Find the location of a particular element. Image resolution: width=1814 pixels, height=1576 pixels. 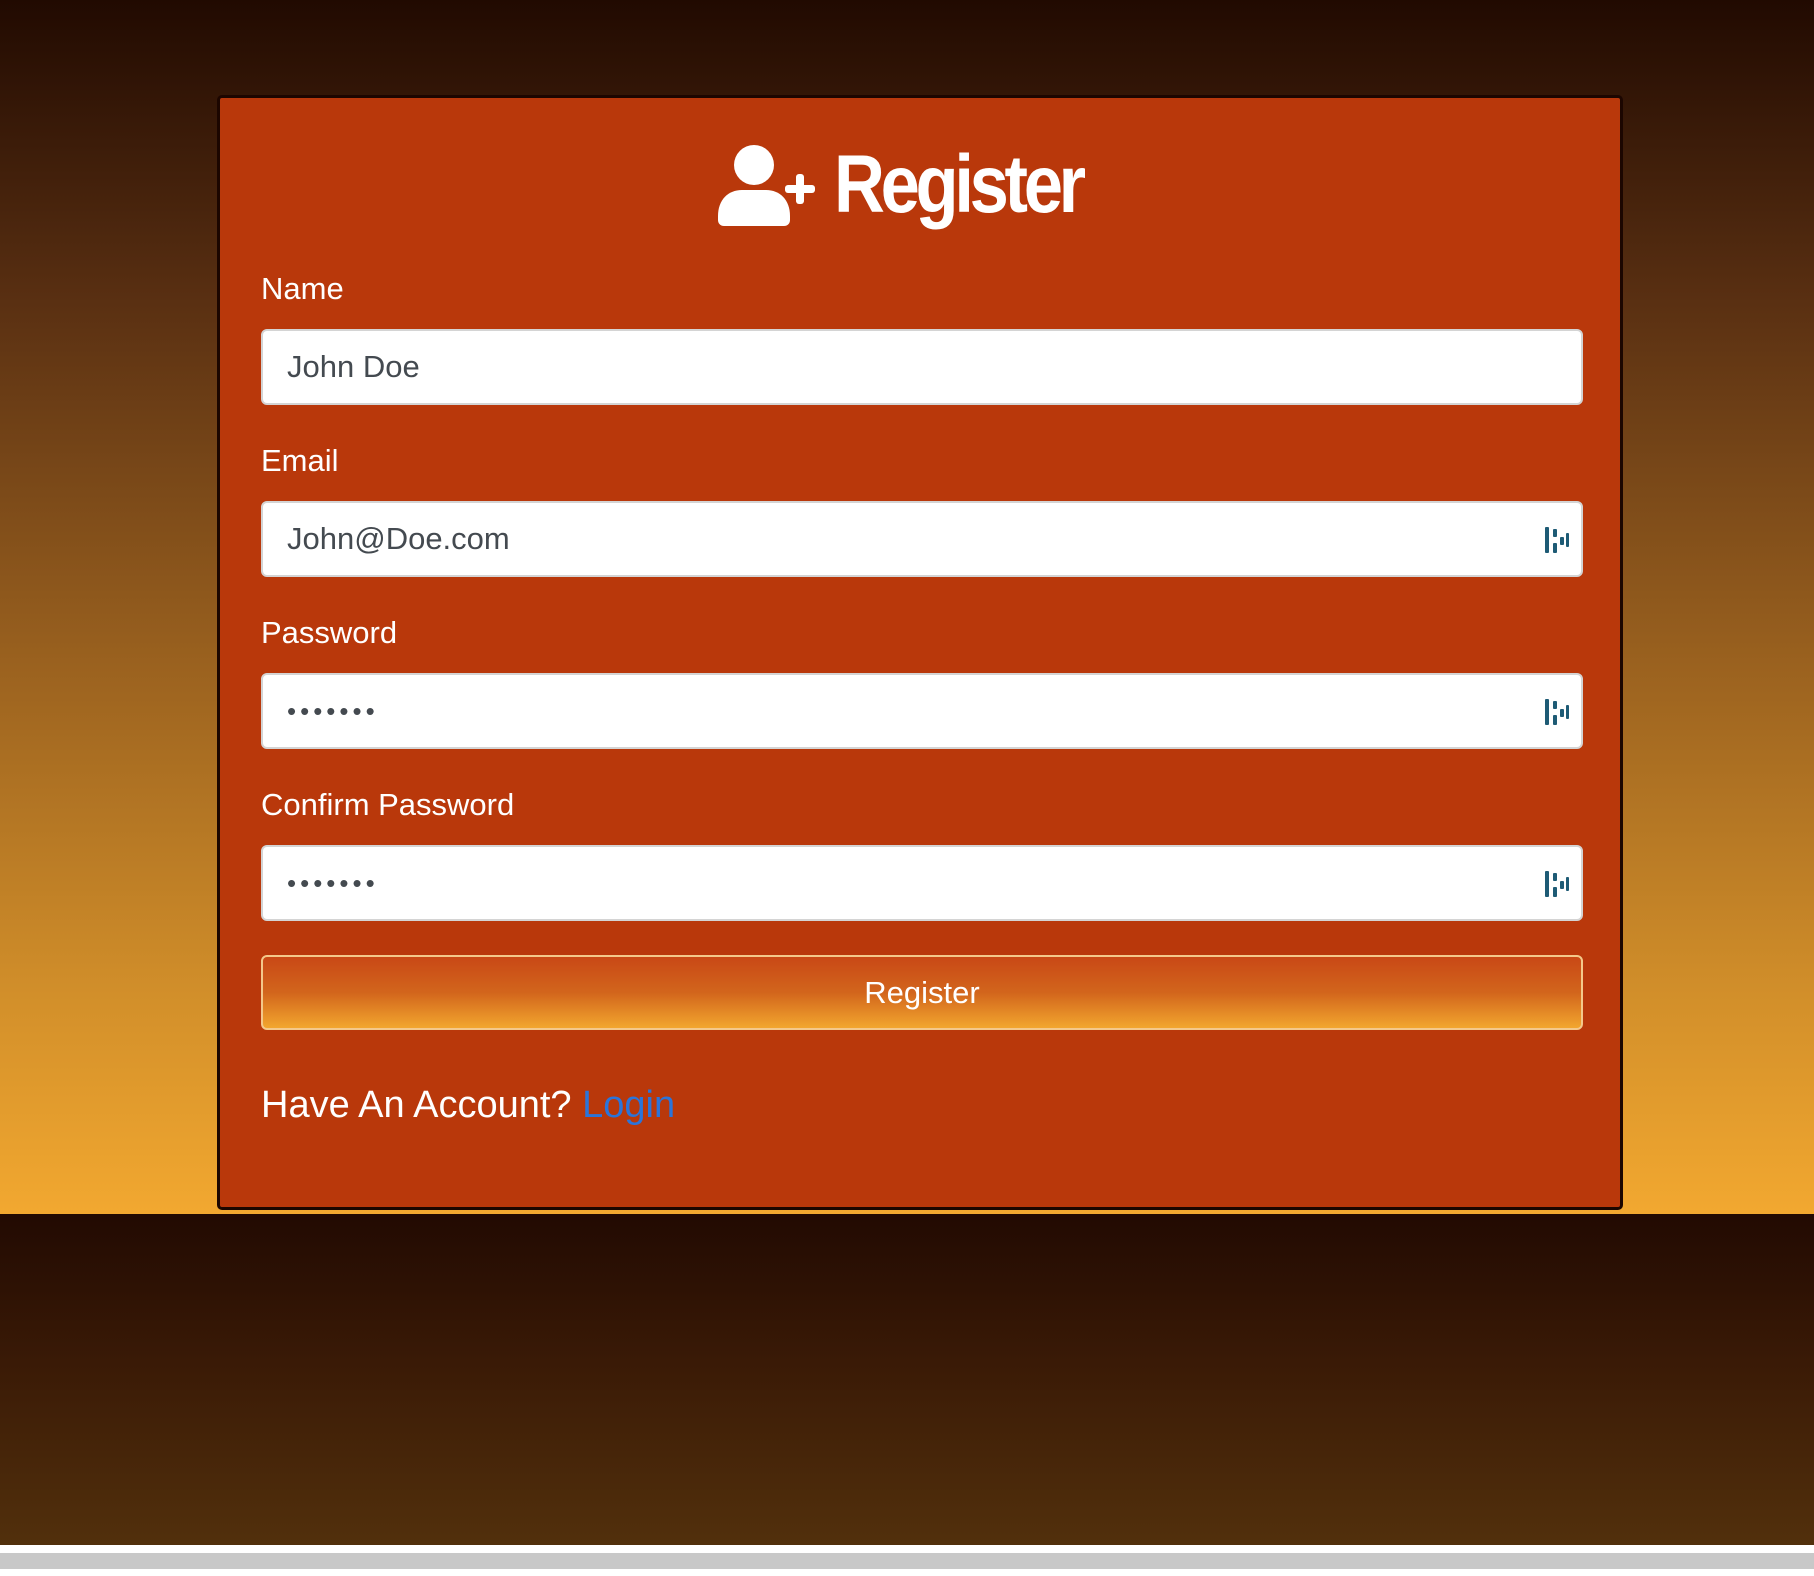

confirm-password-input-box is located at coordinates (922, 883).